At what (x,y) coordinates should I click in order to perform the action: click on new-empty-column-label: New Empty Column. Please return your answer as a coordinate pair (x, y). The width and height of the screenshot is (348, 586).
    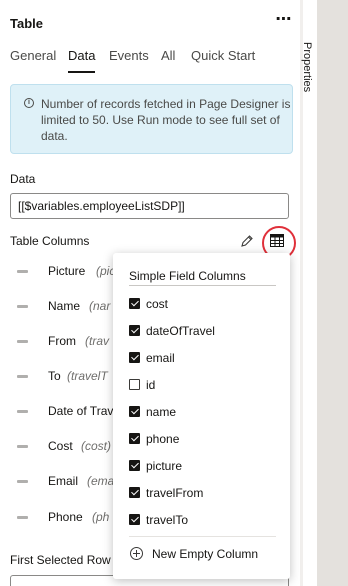
    Looking at the image, I should click on (205, 554).